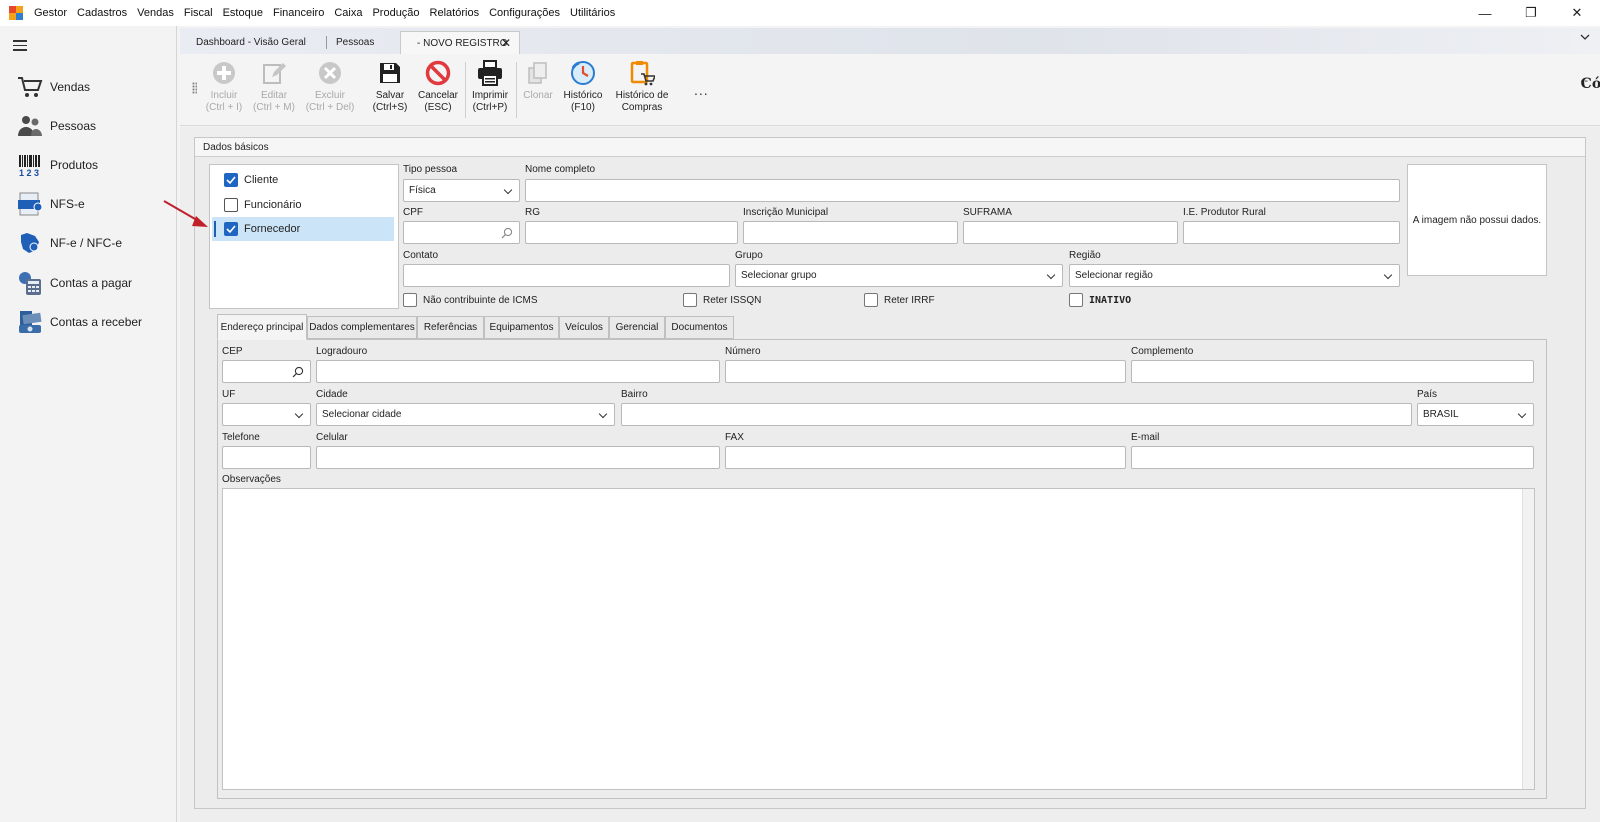 Image resolution: width=1600 pixels, height=822 pixels. Describe the element at coordinates (395, 13) in the screenshot. I see `menu-producao: Produção` at that location.